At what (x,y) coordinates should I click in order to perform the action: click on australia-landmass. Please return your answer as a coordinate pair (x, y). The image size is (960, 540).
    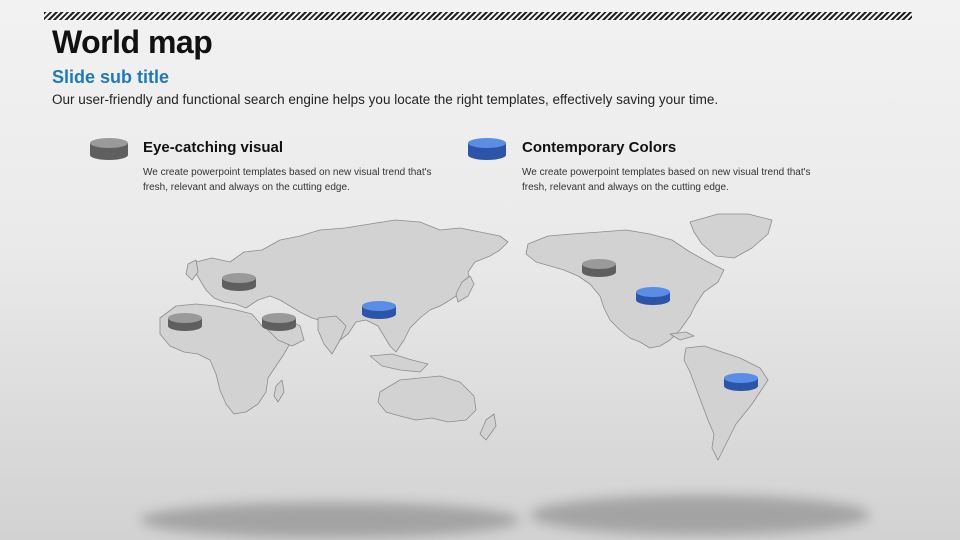
    Looking at the image, I should click on (427, 399).